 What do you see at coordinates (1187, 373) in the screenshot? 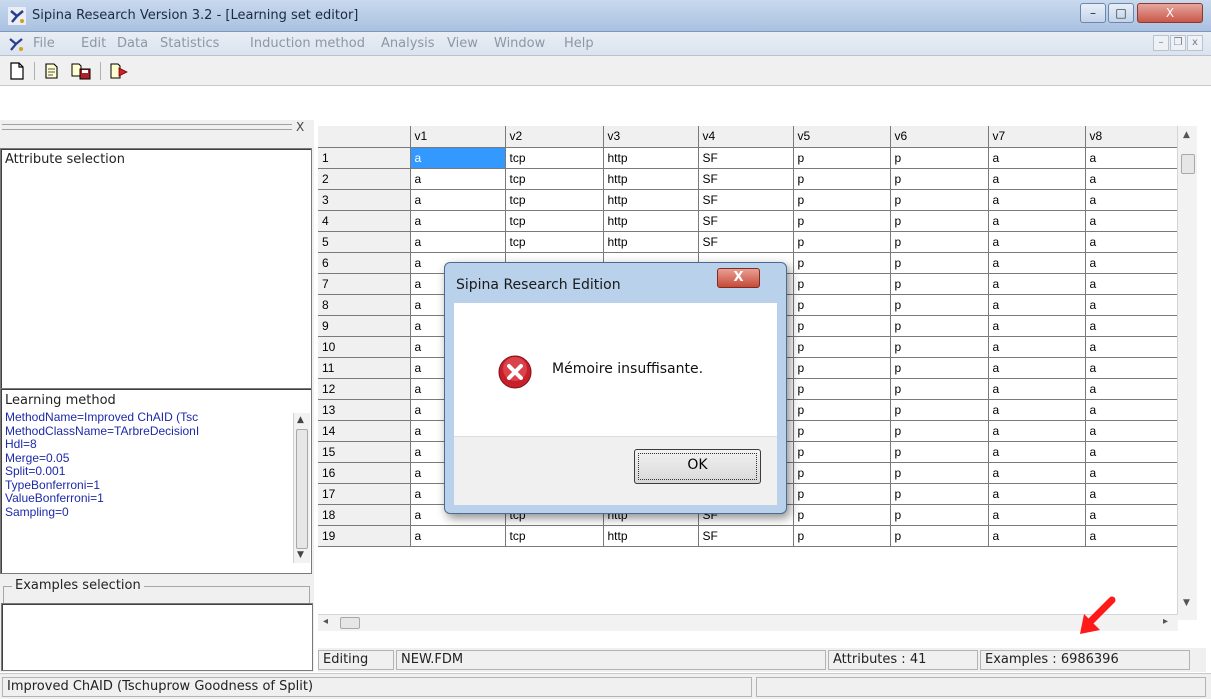
I see `grid-vertical-scrollbar: ▲ ▼` at bounding box center [1187, 373].